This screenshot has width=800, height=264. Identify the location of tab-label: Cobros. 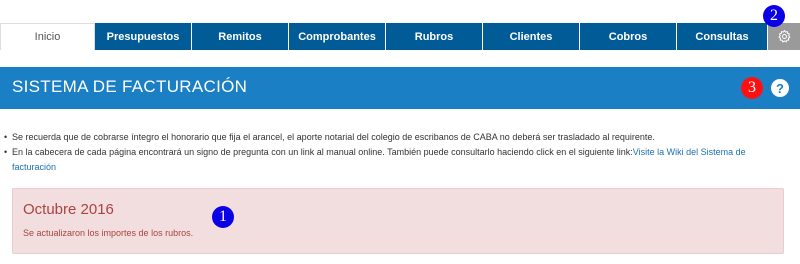
(628, 36).